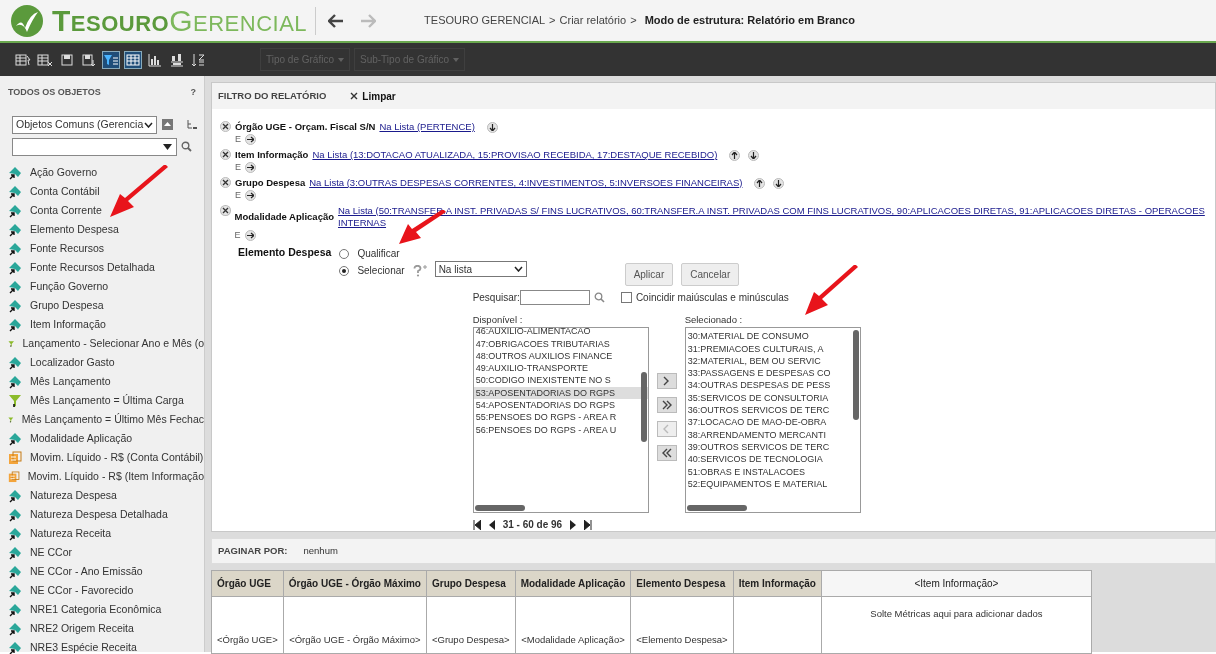 Image resolution: width=1216 pixels, height=654 pixels. Describe the element at coordinates (560, 343) in the screenshot. I see `list-option: 47:OBRIGACOES TRIBUTARIAS` at that location.